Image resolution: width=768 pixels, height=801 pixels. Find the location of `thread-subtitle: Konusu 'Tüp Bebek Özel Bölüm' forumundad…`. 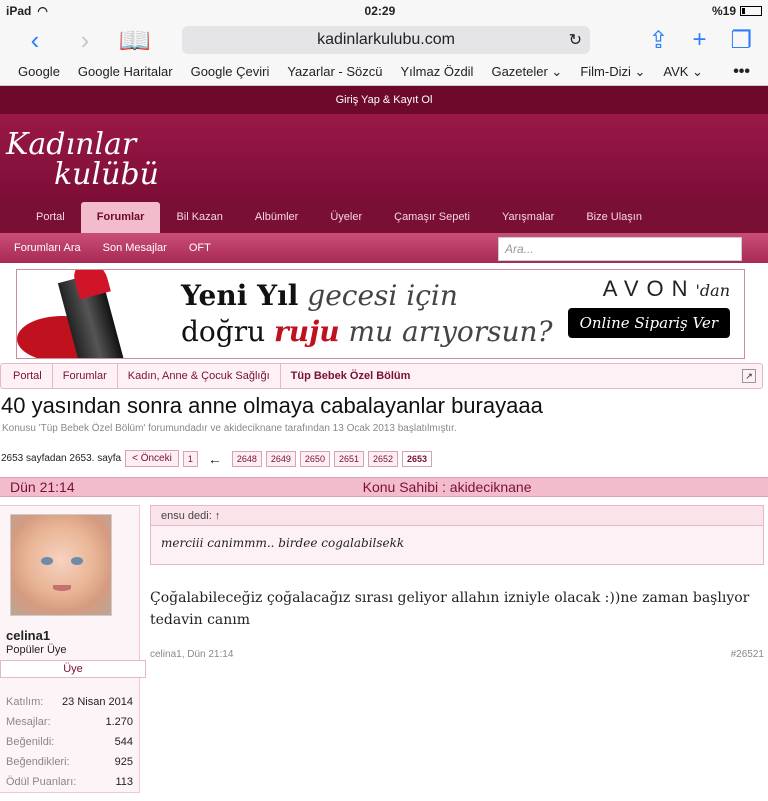

thread-subtitle: Konusu 'Tüp Bebek Özel Bölüm' forumundad… is located at coordinates (229, 428).